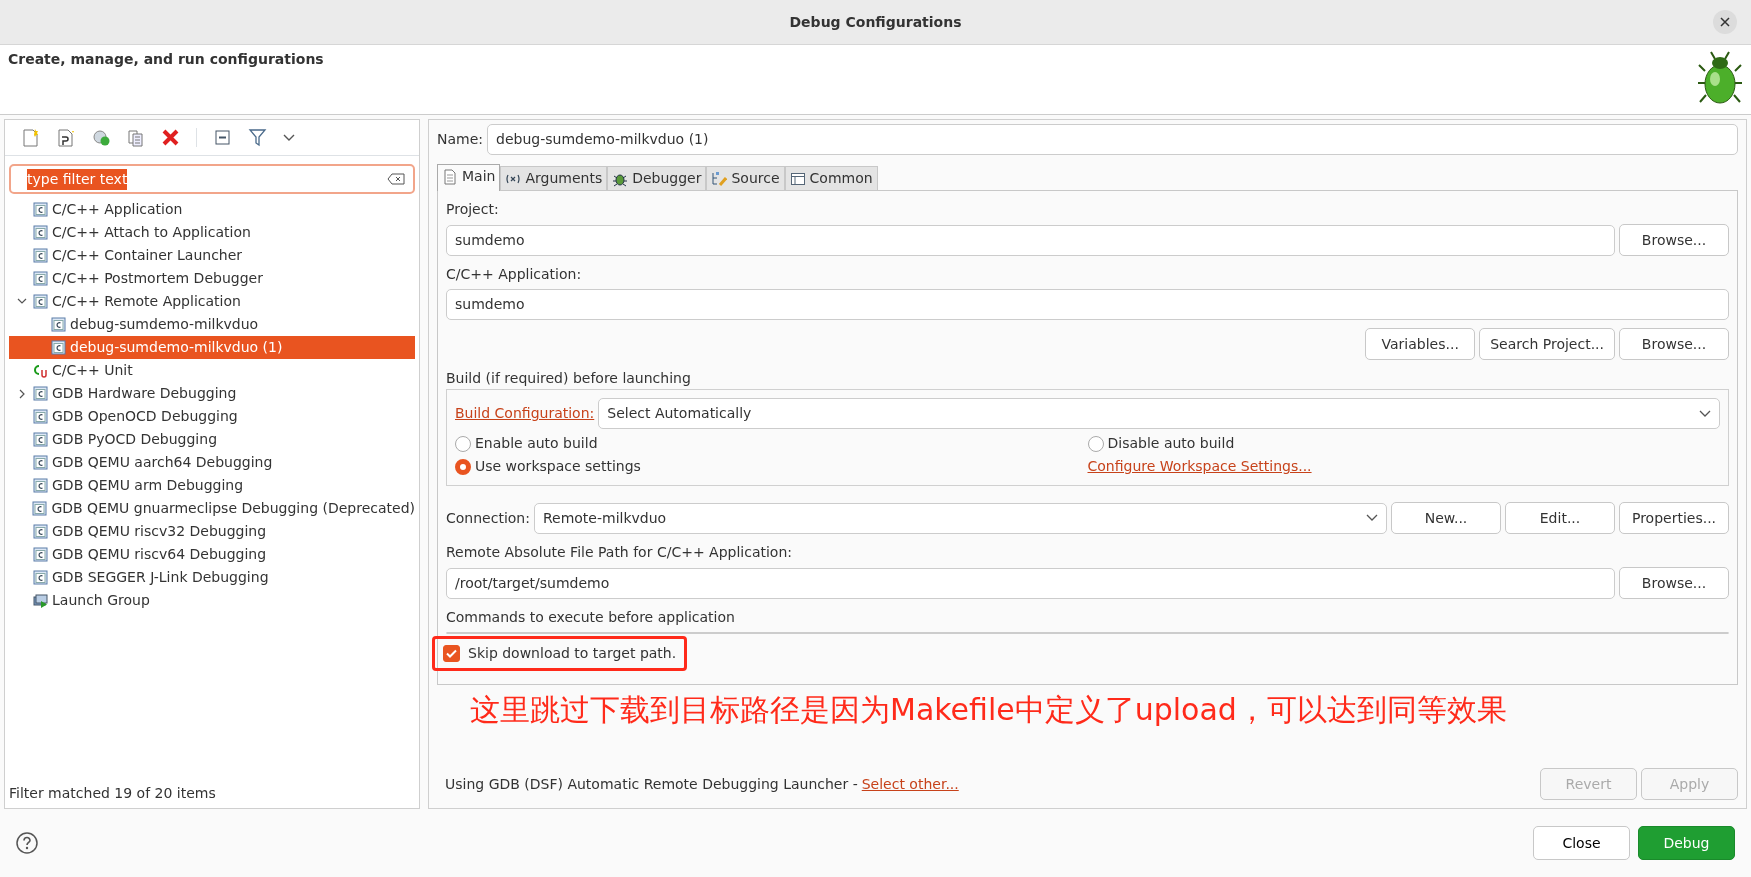 Image resolution: width=1751 pixels, height=877 pixels. What do you see at coordinates (771, 443) in the screenshot?
I see `radio-option: Enable auto build` at bounding box center [771, 443].